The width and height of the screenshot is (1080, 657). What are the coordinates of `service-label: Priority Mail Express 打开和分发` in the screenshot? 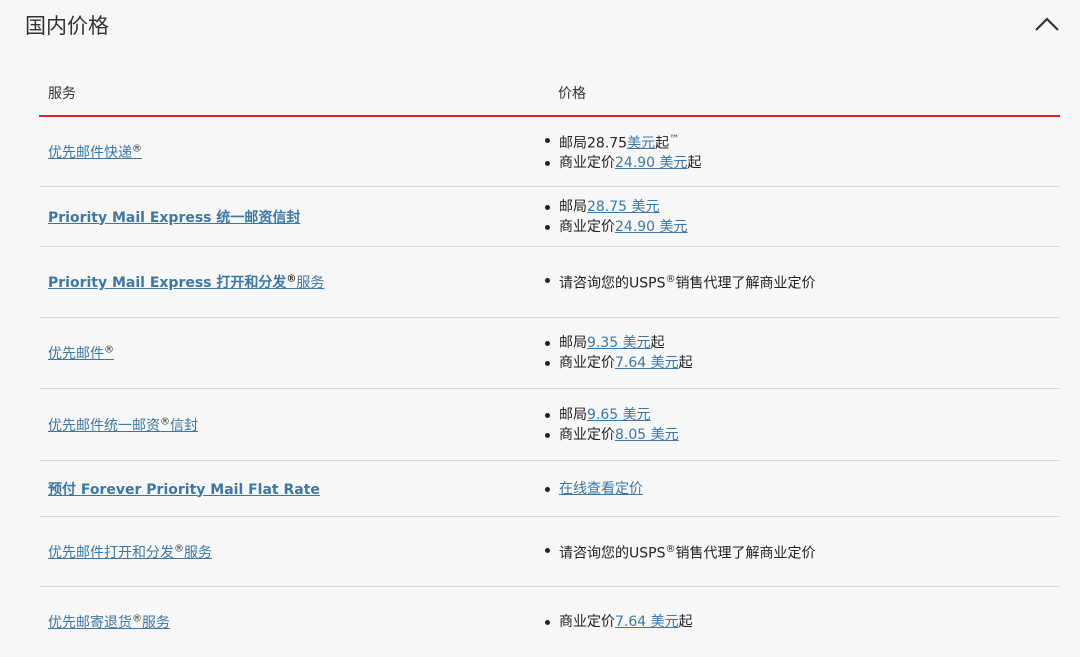 It's located at (167, 283).